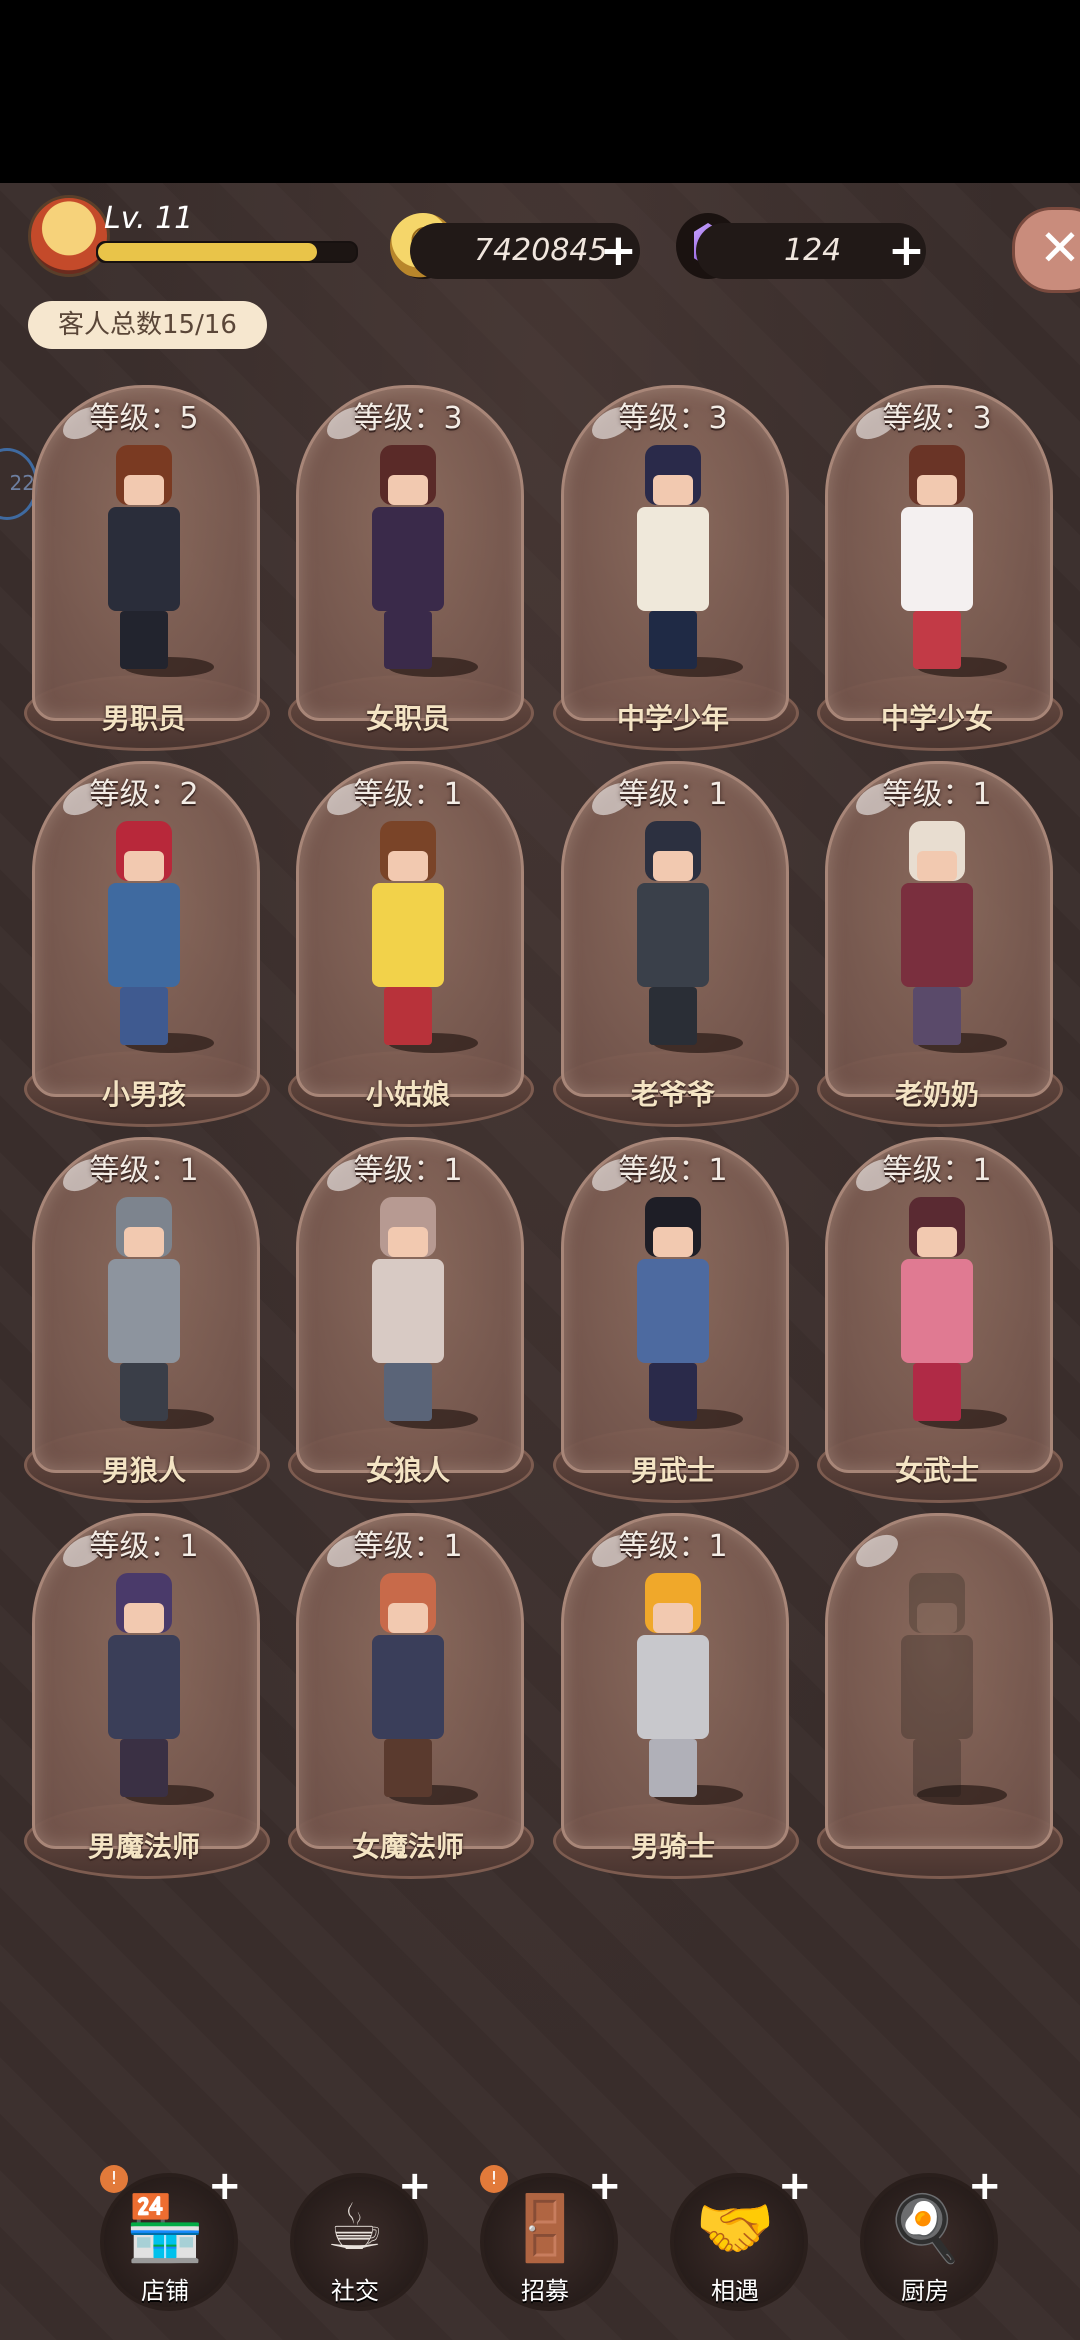 The width and height of the screenshot is (1080, 2340). What do you see at coordinates (936, 1094) in the screenshot?
I see `customer-name: 老奶奶` at bounding box center [936, 1094].